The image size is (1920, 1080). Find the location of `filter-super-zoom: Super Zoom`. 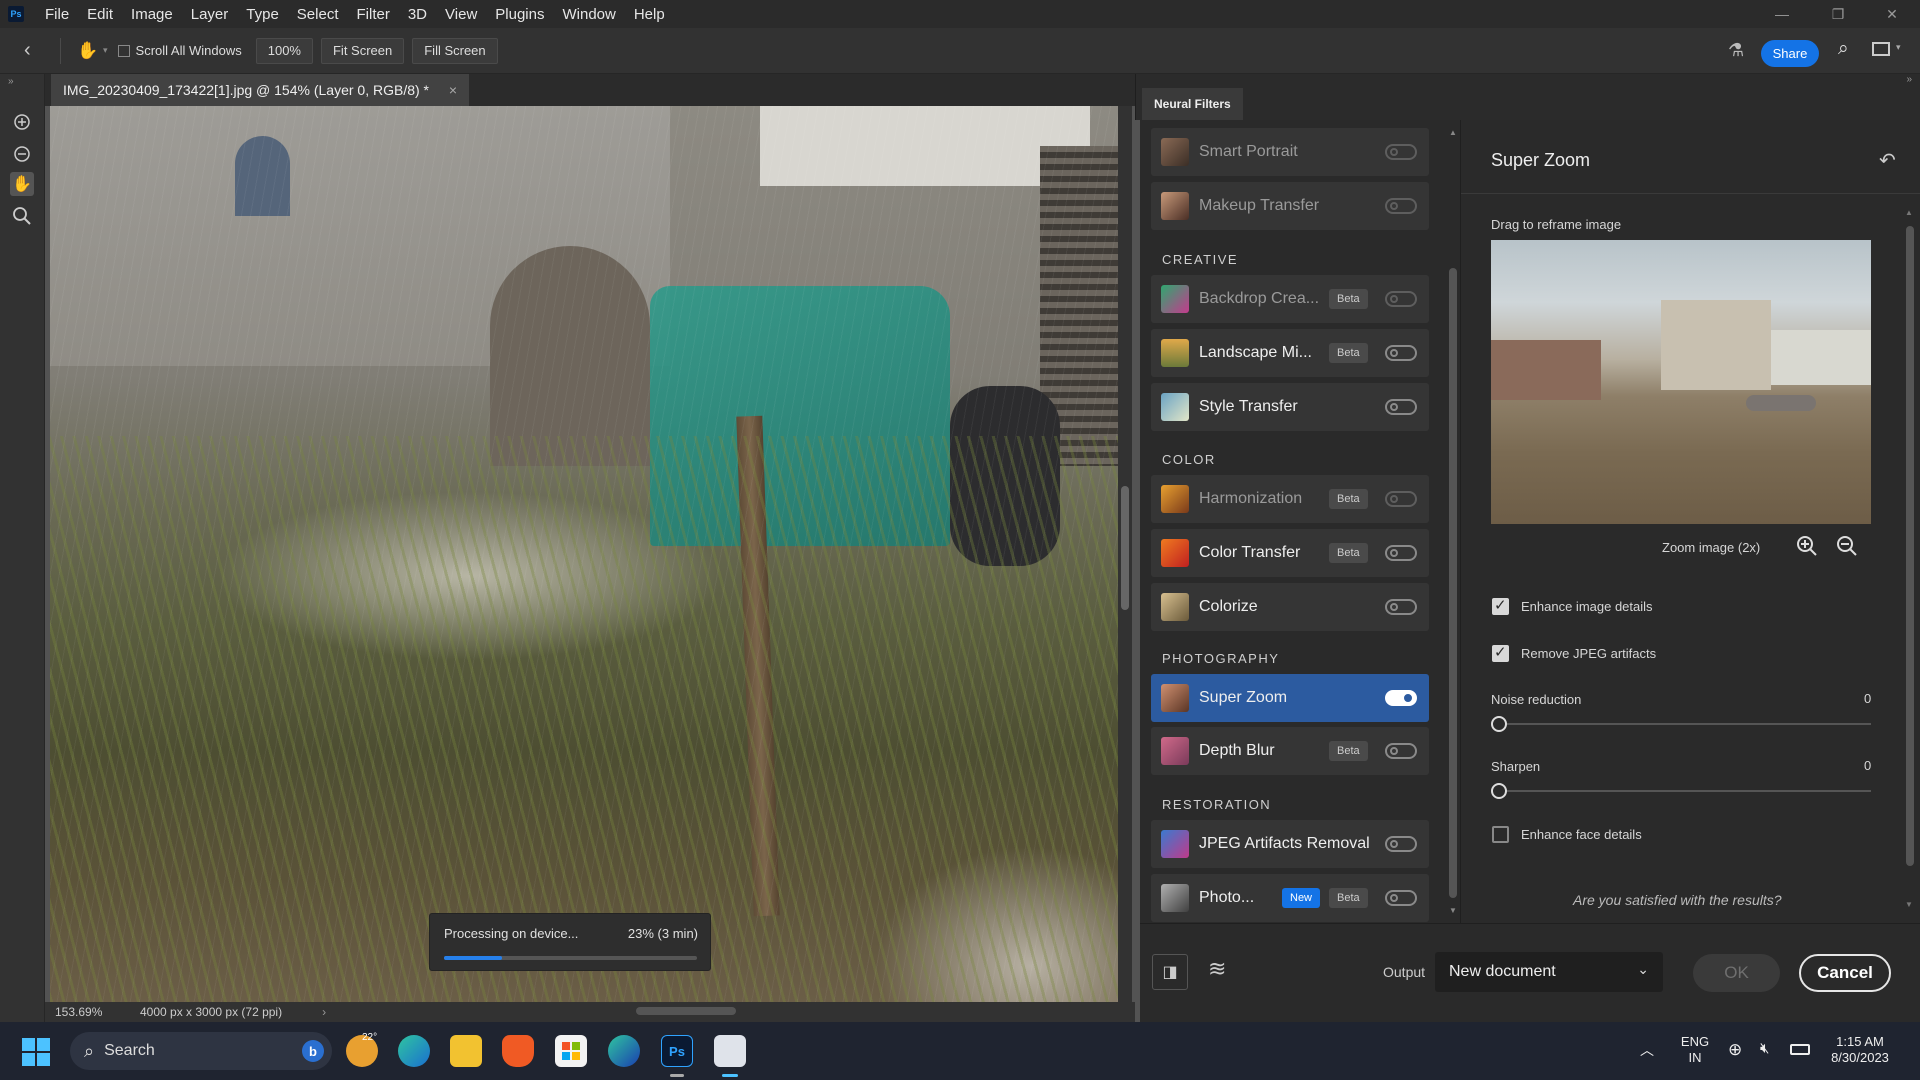

filter-super-zoom: Super Zoom is located at coordinates (1290, 698).